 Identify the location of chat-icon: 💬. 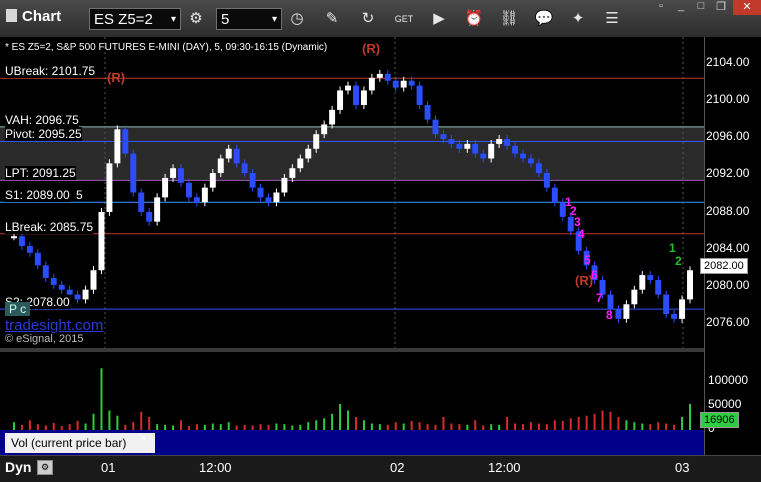
(544, 19).